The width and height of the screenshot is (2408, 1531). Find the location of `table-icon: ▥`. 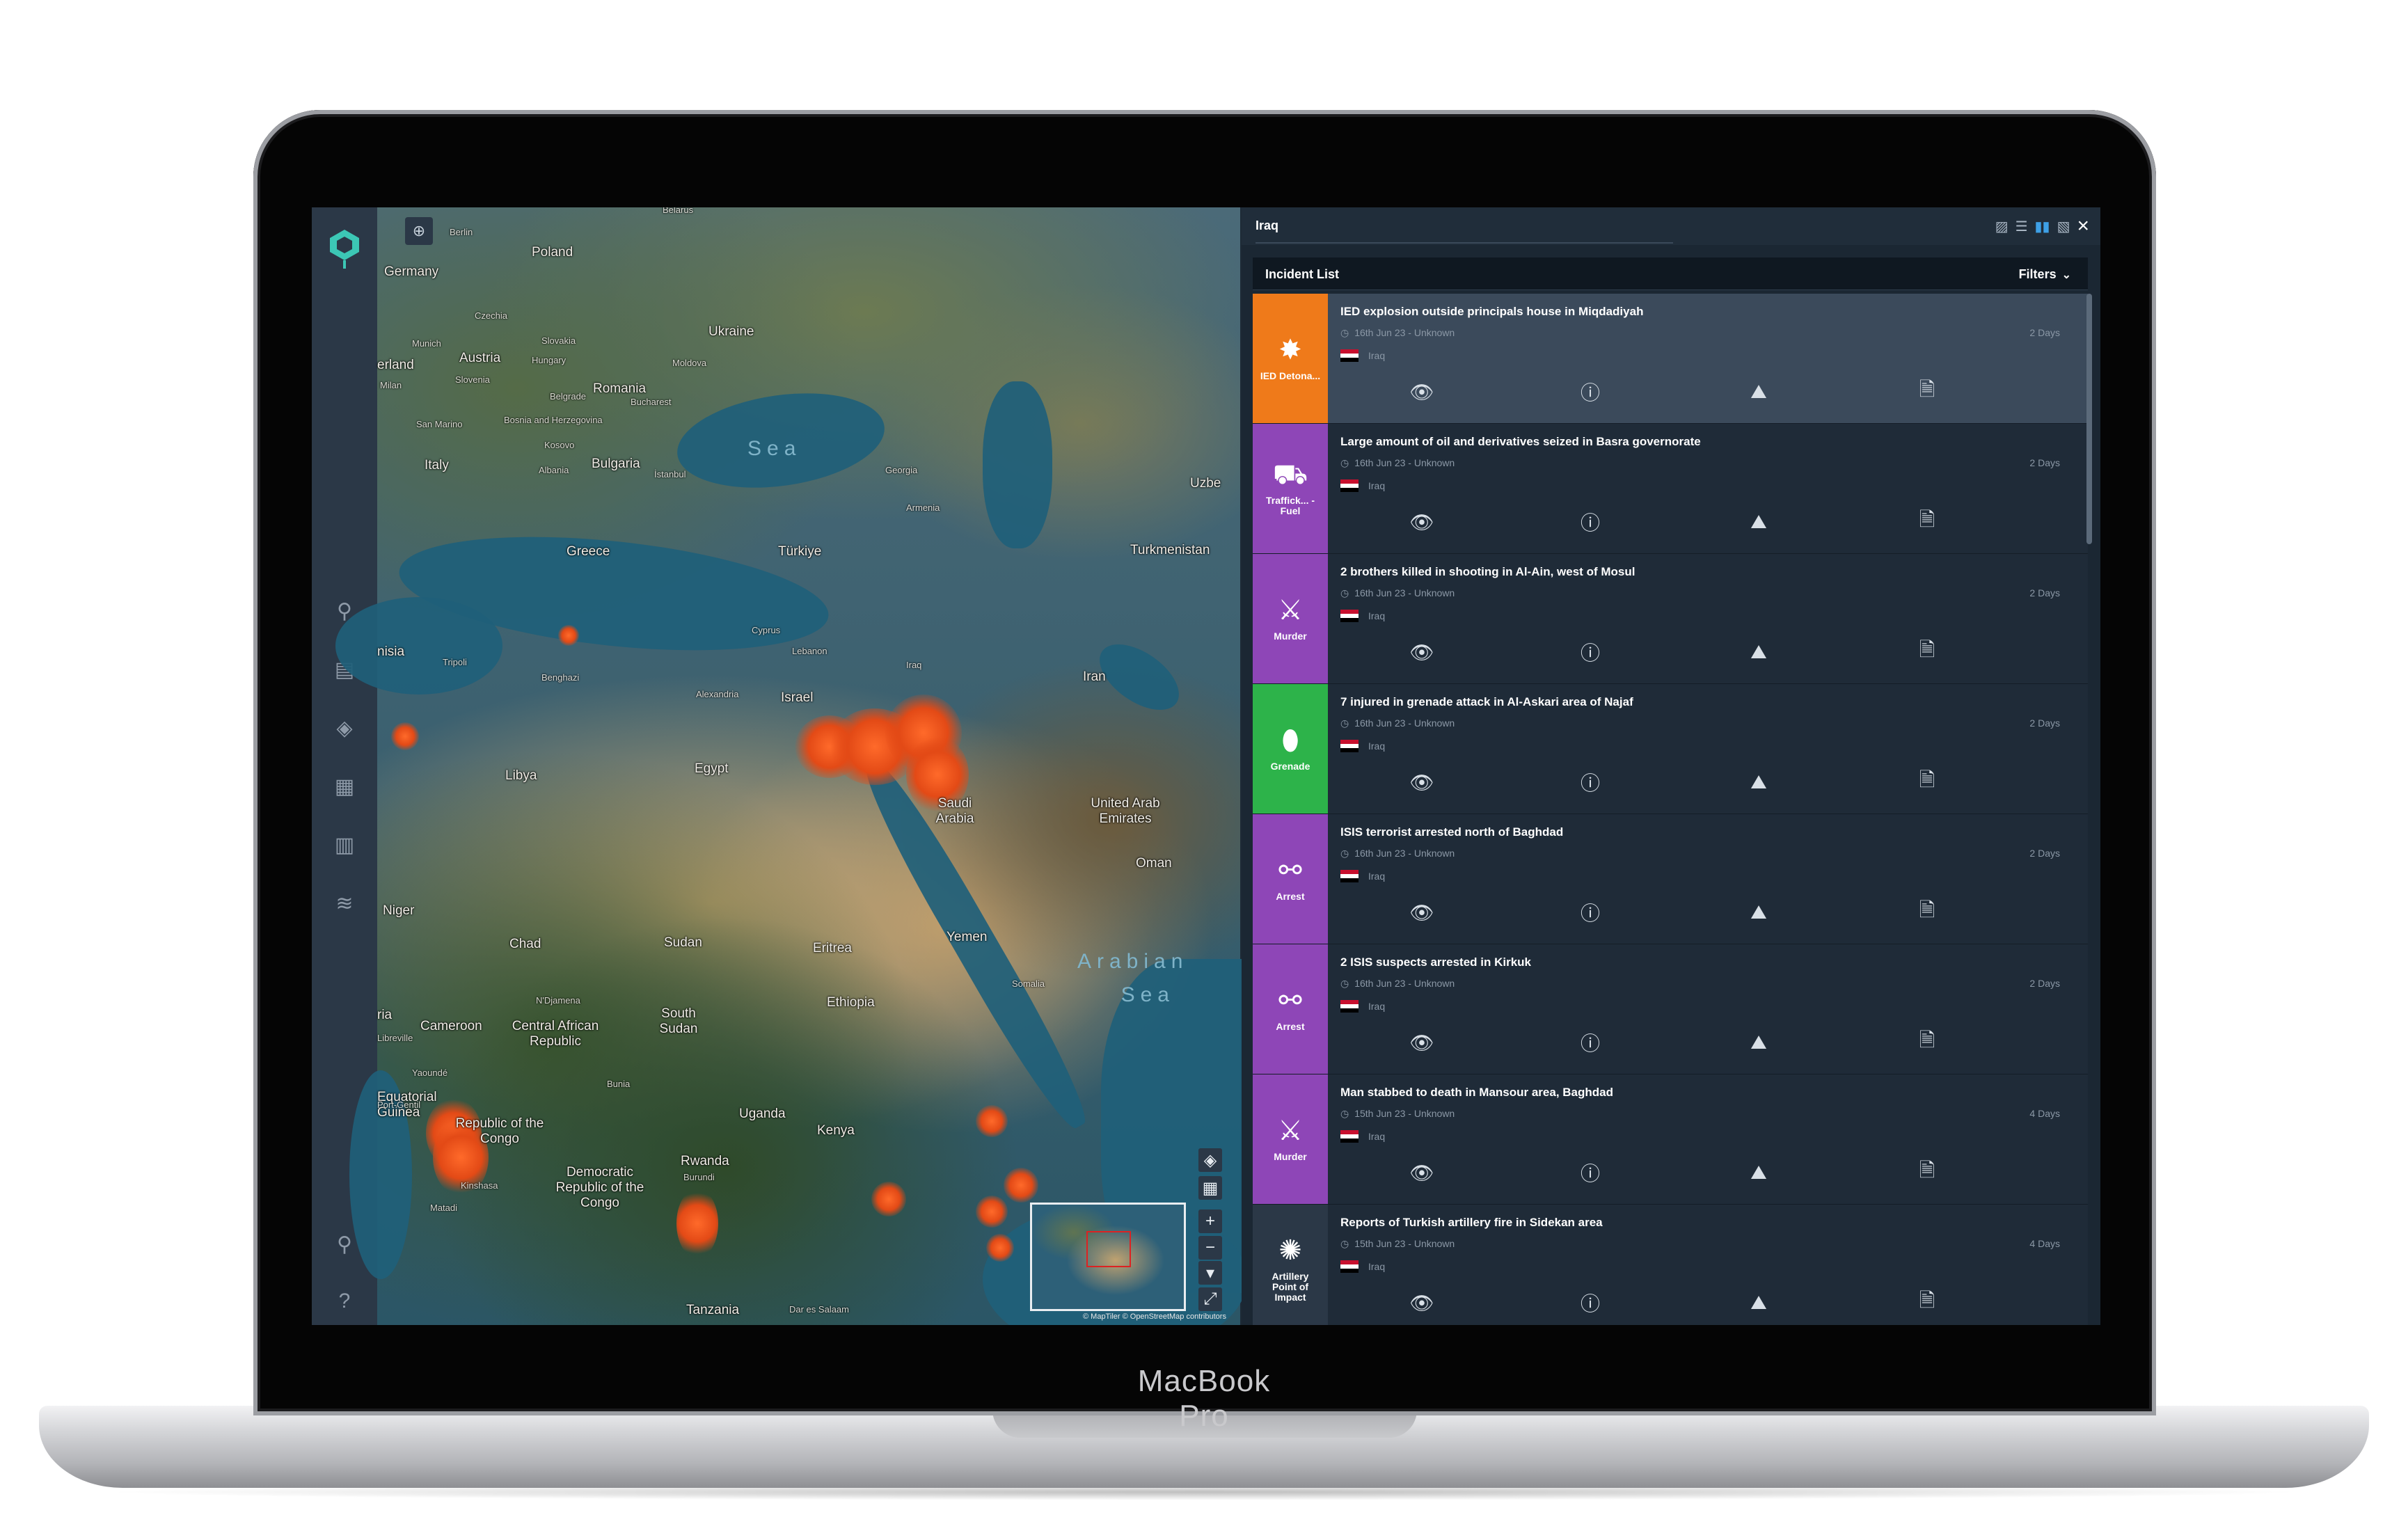

table-icon: ▥ is located at coordinates (344, 845).